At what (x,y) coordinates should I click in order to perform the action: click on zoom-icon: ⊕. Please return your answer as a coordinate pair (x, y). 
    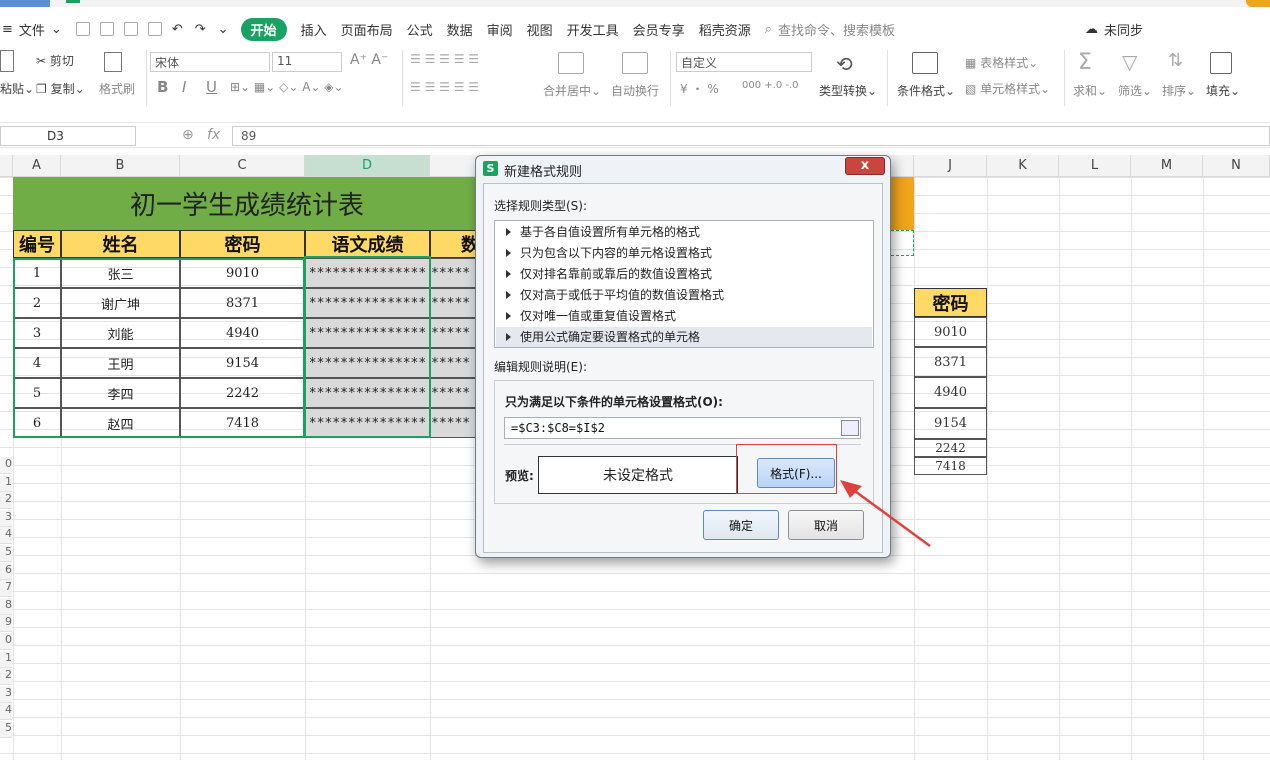
    Looking at the image, I should click on (188, 135).